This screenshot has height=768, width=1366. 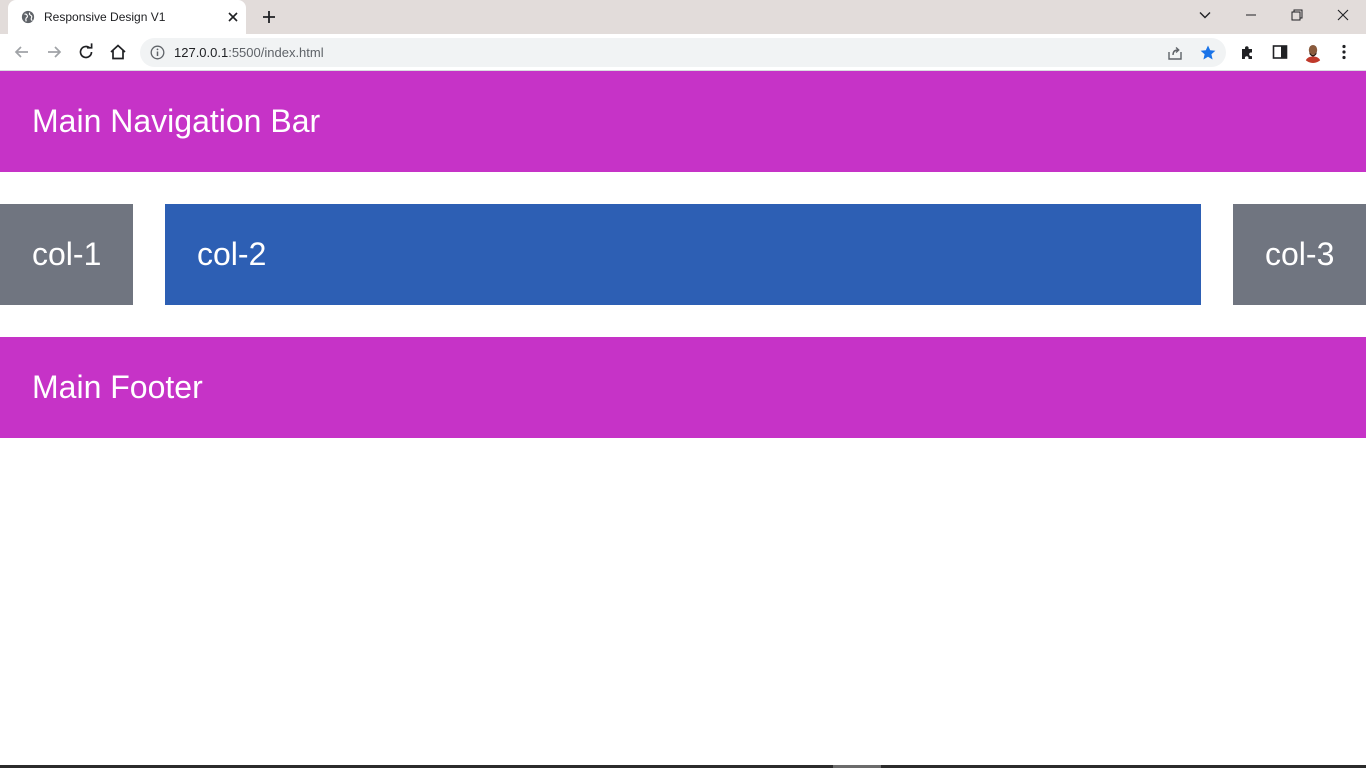 I want to click on close-tab-icon, so click(x=233, y=17).